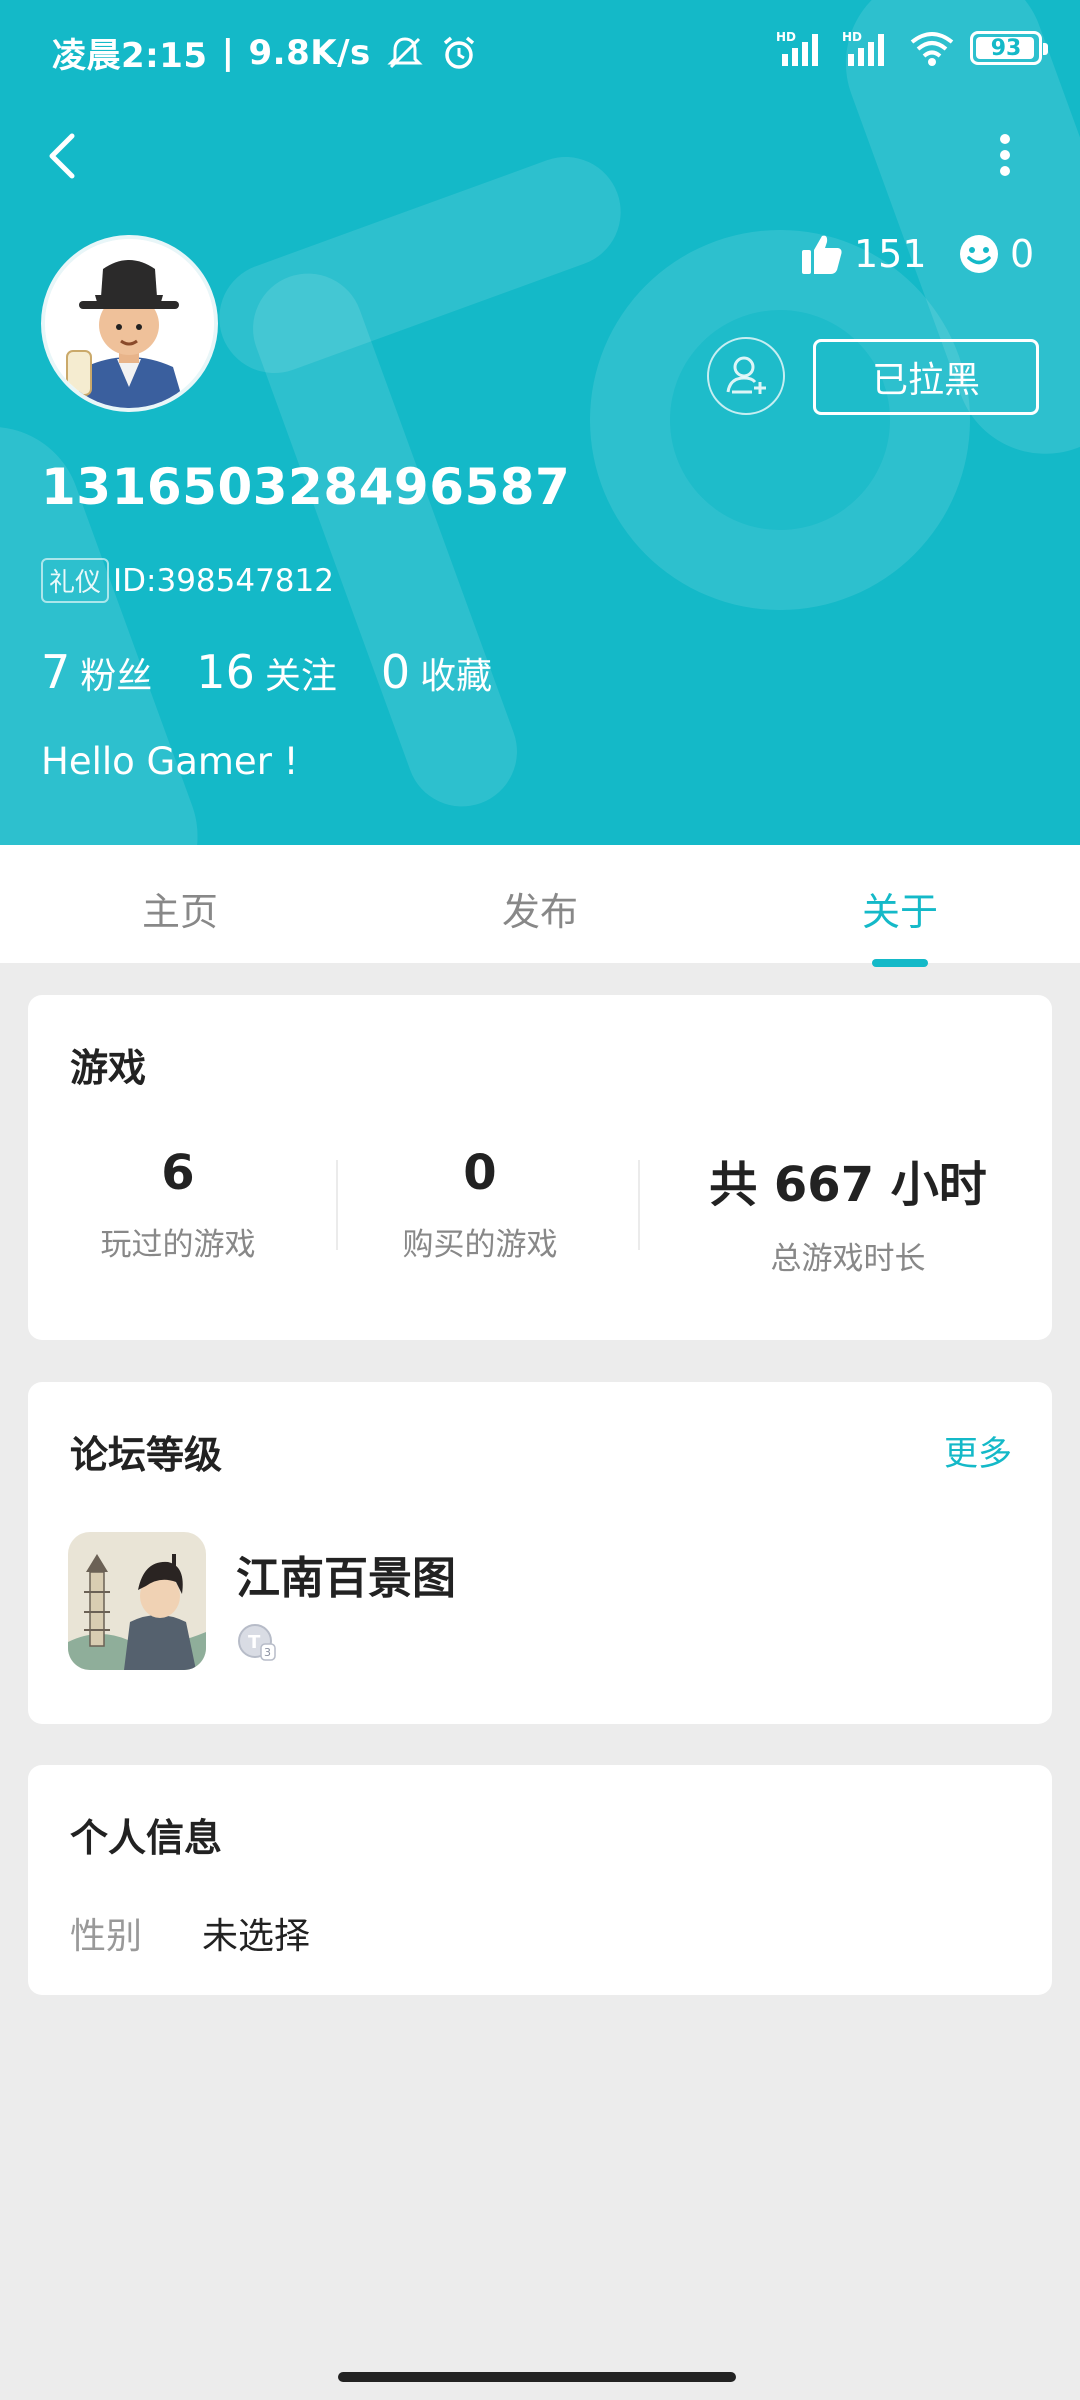 This screenshot has width=1080, height=2400. I want to click on thumbs-up-icon, so click(822, 254).